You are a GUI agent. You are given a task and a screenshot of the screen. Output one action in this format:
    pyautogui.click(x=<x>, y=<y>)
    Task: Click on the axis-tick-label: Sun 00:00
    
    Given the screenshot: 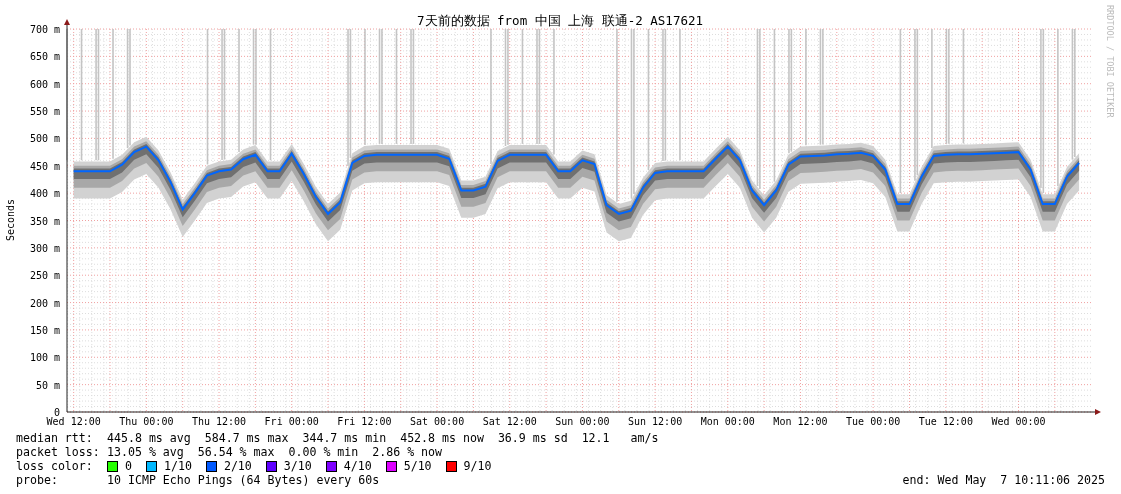 What is the action you would take?
    pyautogui.click(x=582, y=421)
    